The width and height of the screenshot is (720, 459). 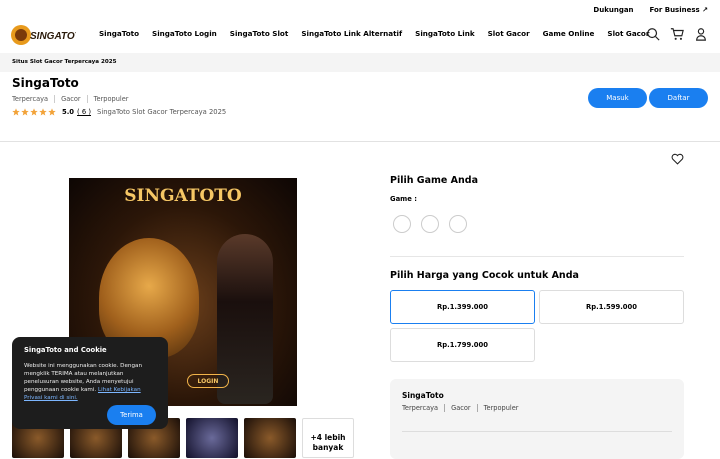 I want to click on search-icon, so click(x=653, y=34).